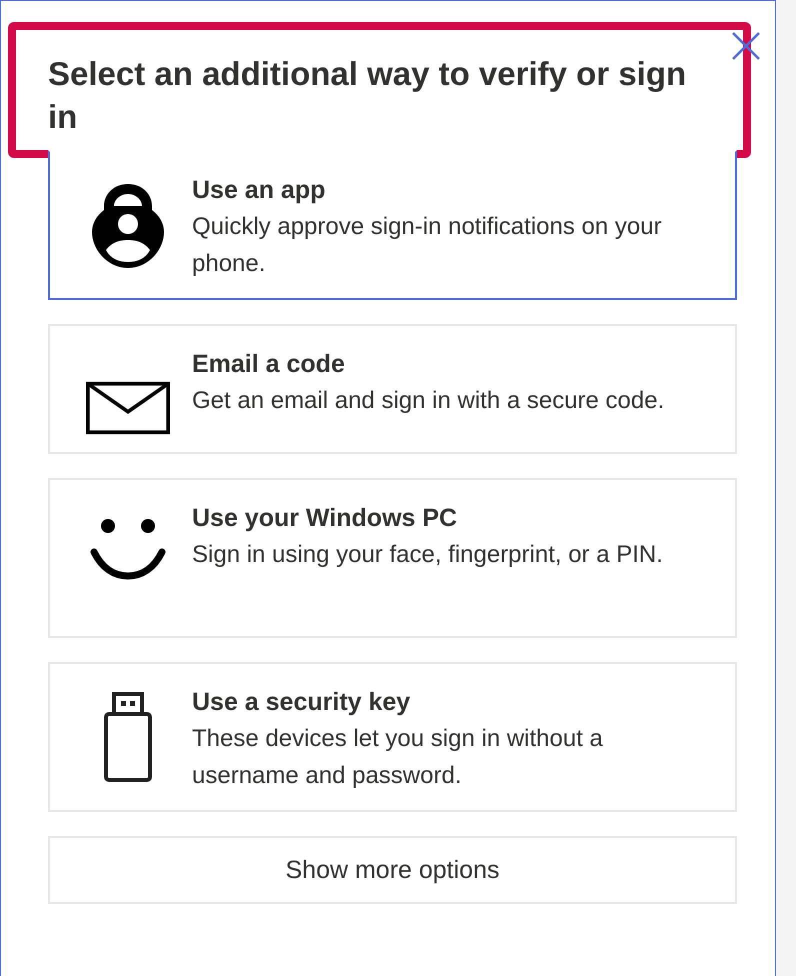 This screenshot has height=976, width=796. I want to click on close-icon, so click(746, 46).